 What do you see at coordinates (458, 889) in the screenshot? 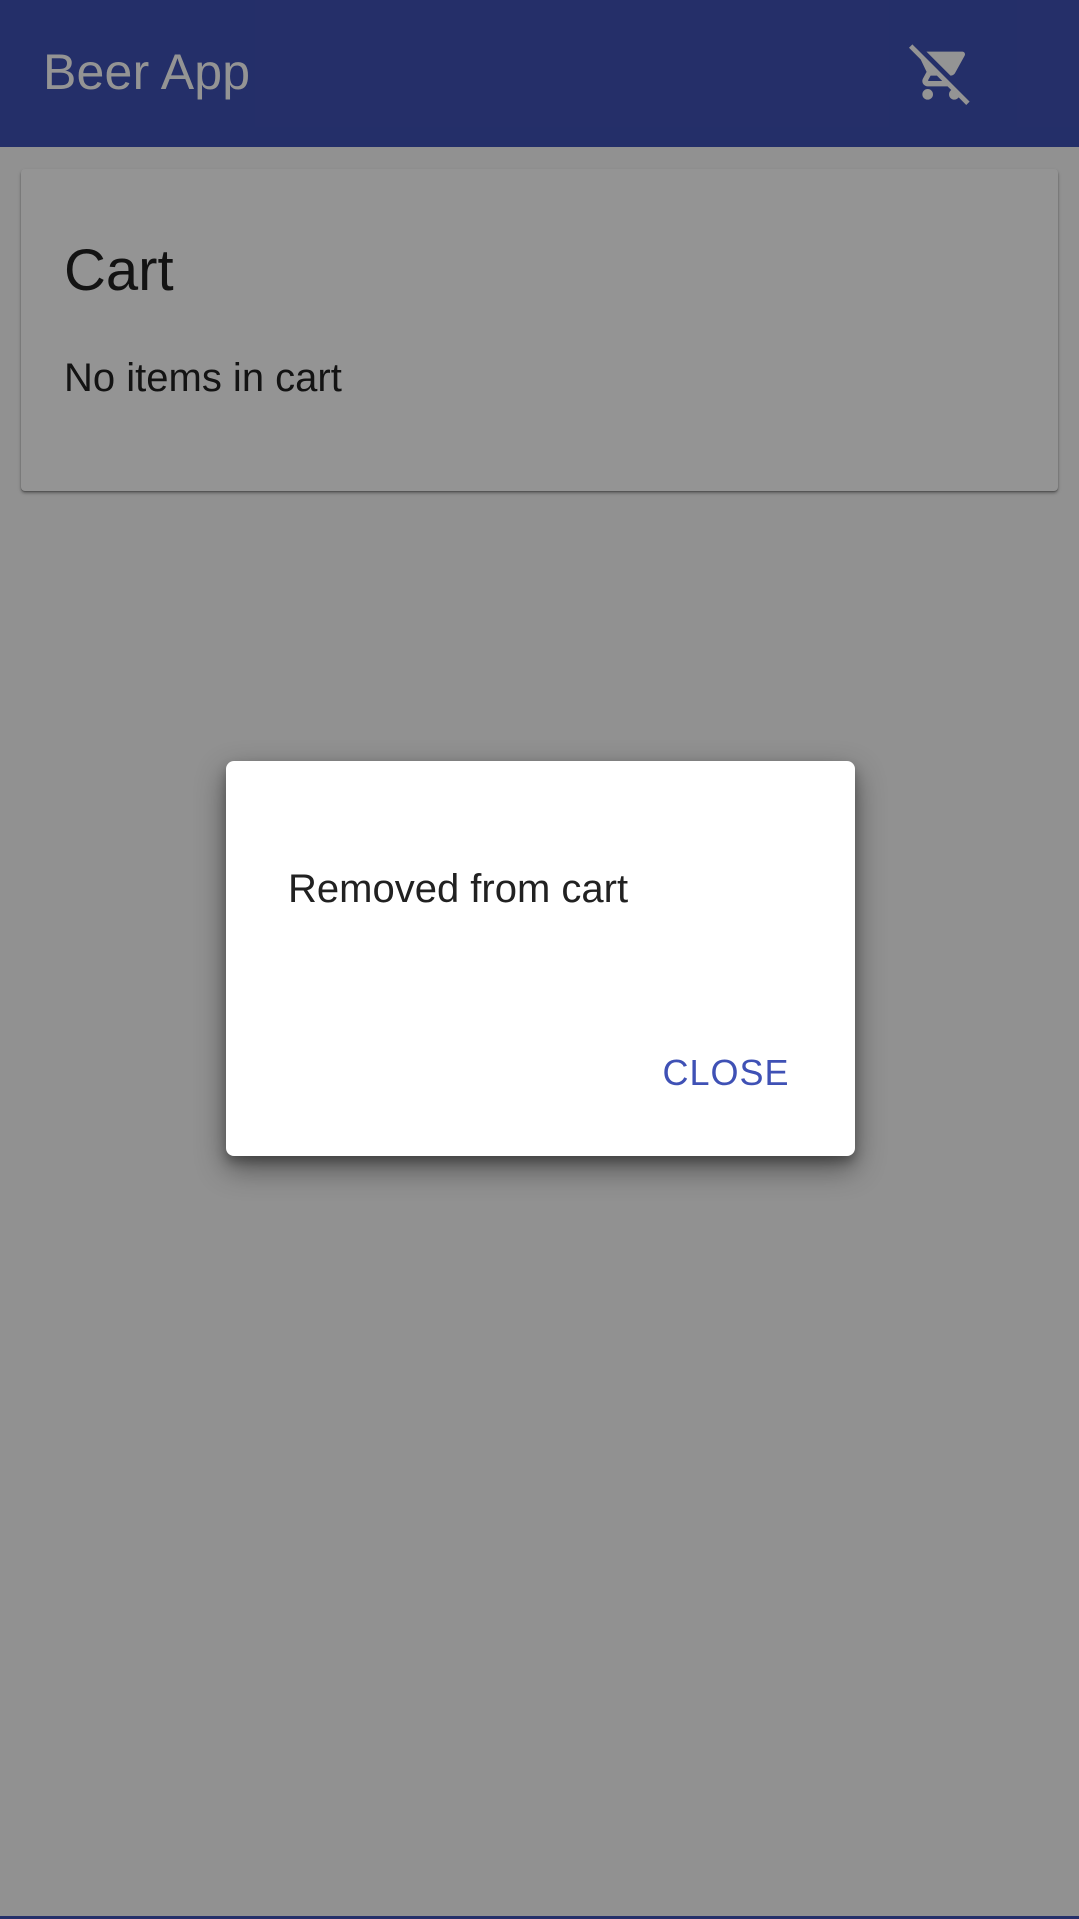
I see `dialog-message: Removed from cart` at bounding box center [458, 889].